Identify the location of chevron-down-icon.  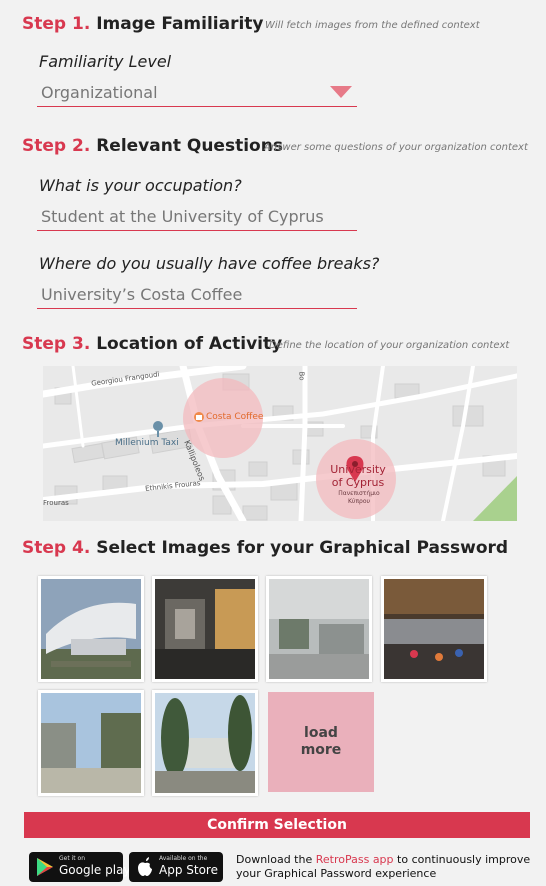
(341, 92).